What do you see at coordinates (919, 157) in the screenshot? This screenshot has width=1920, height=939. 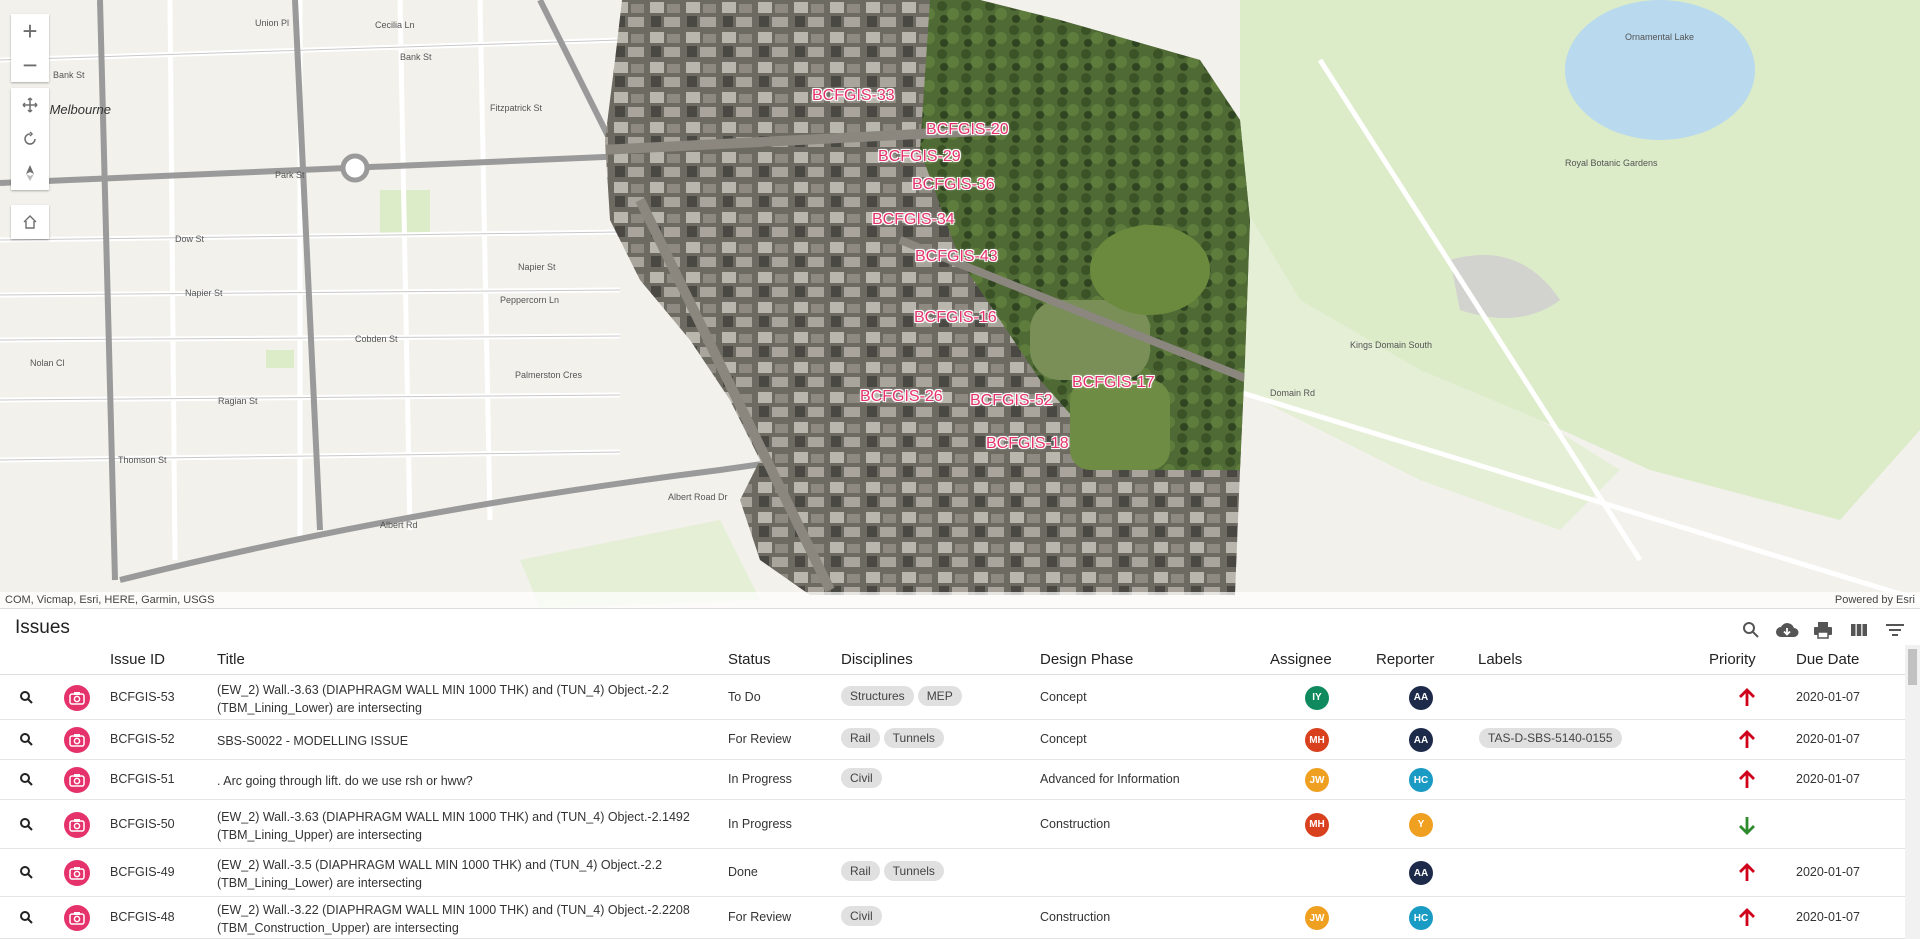 I see `issue-marker: BCFGIS-29` at bounding box center [919, 157].